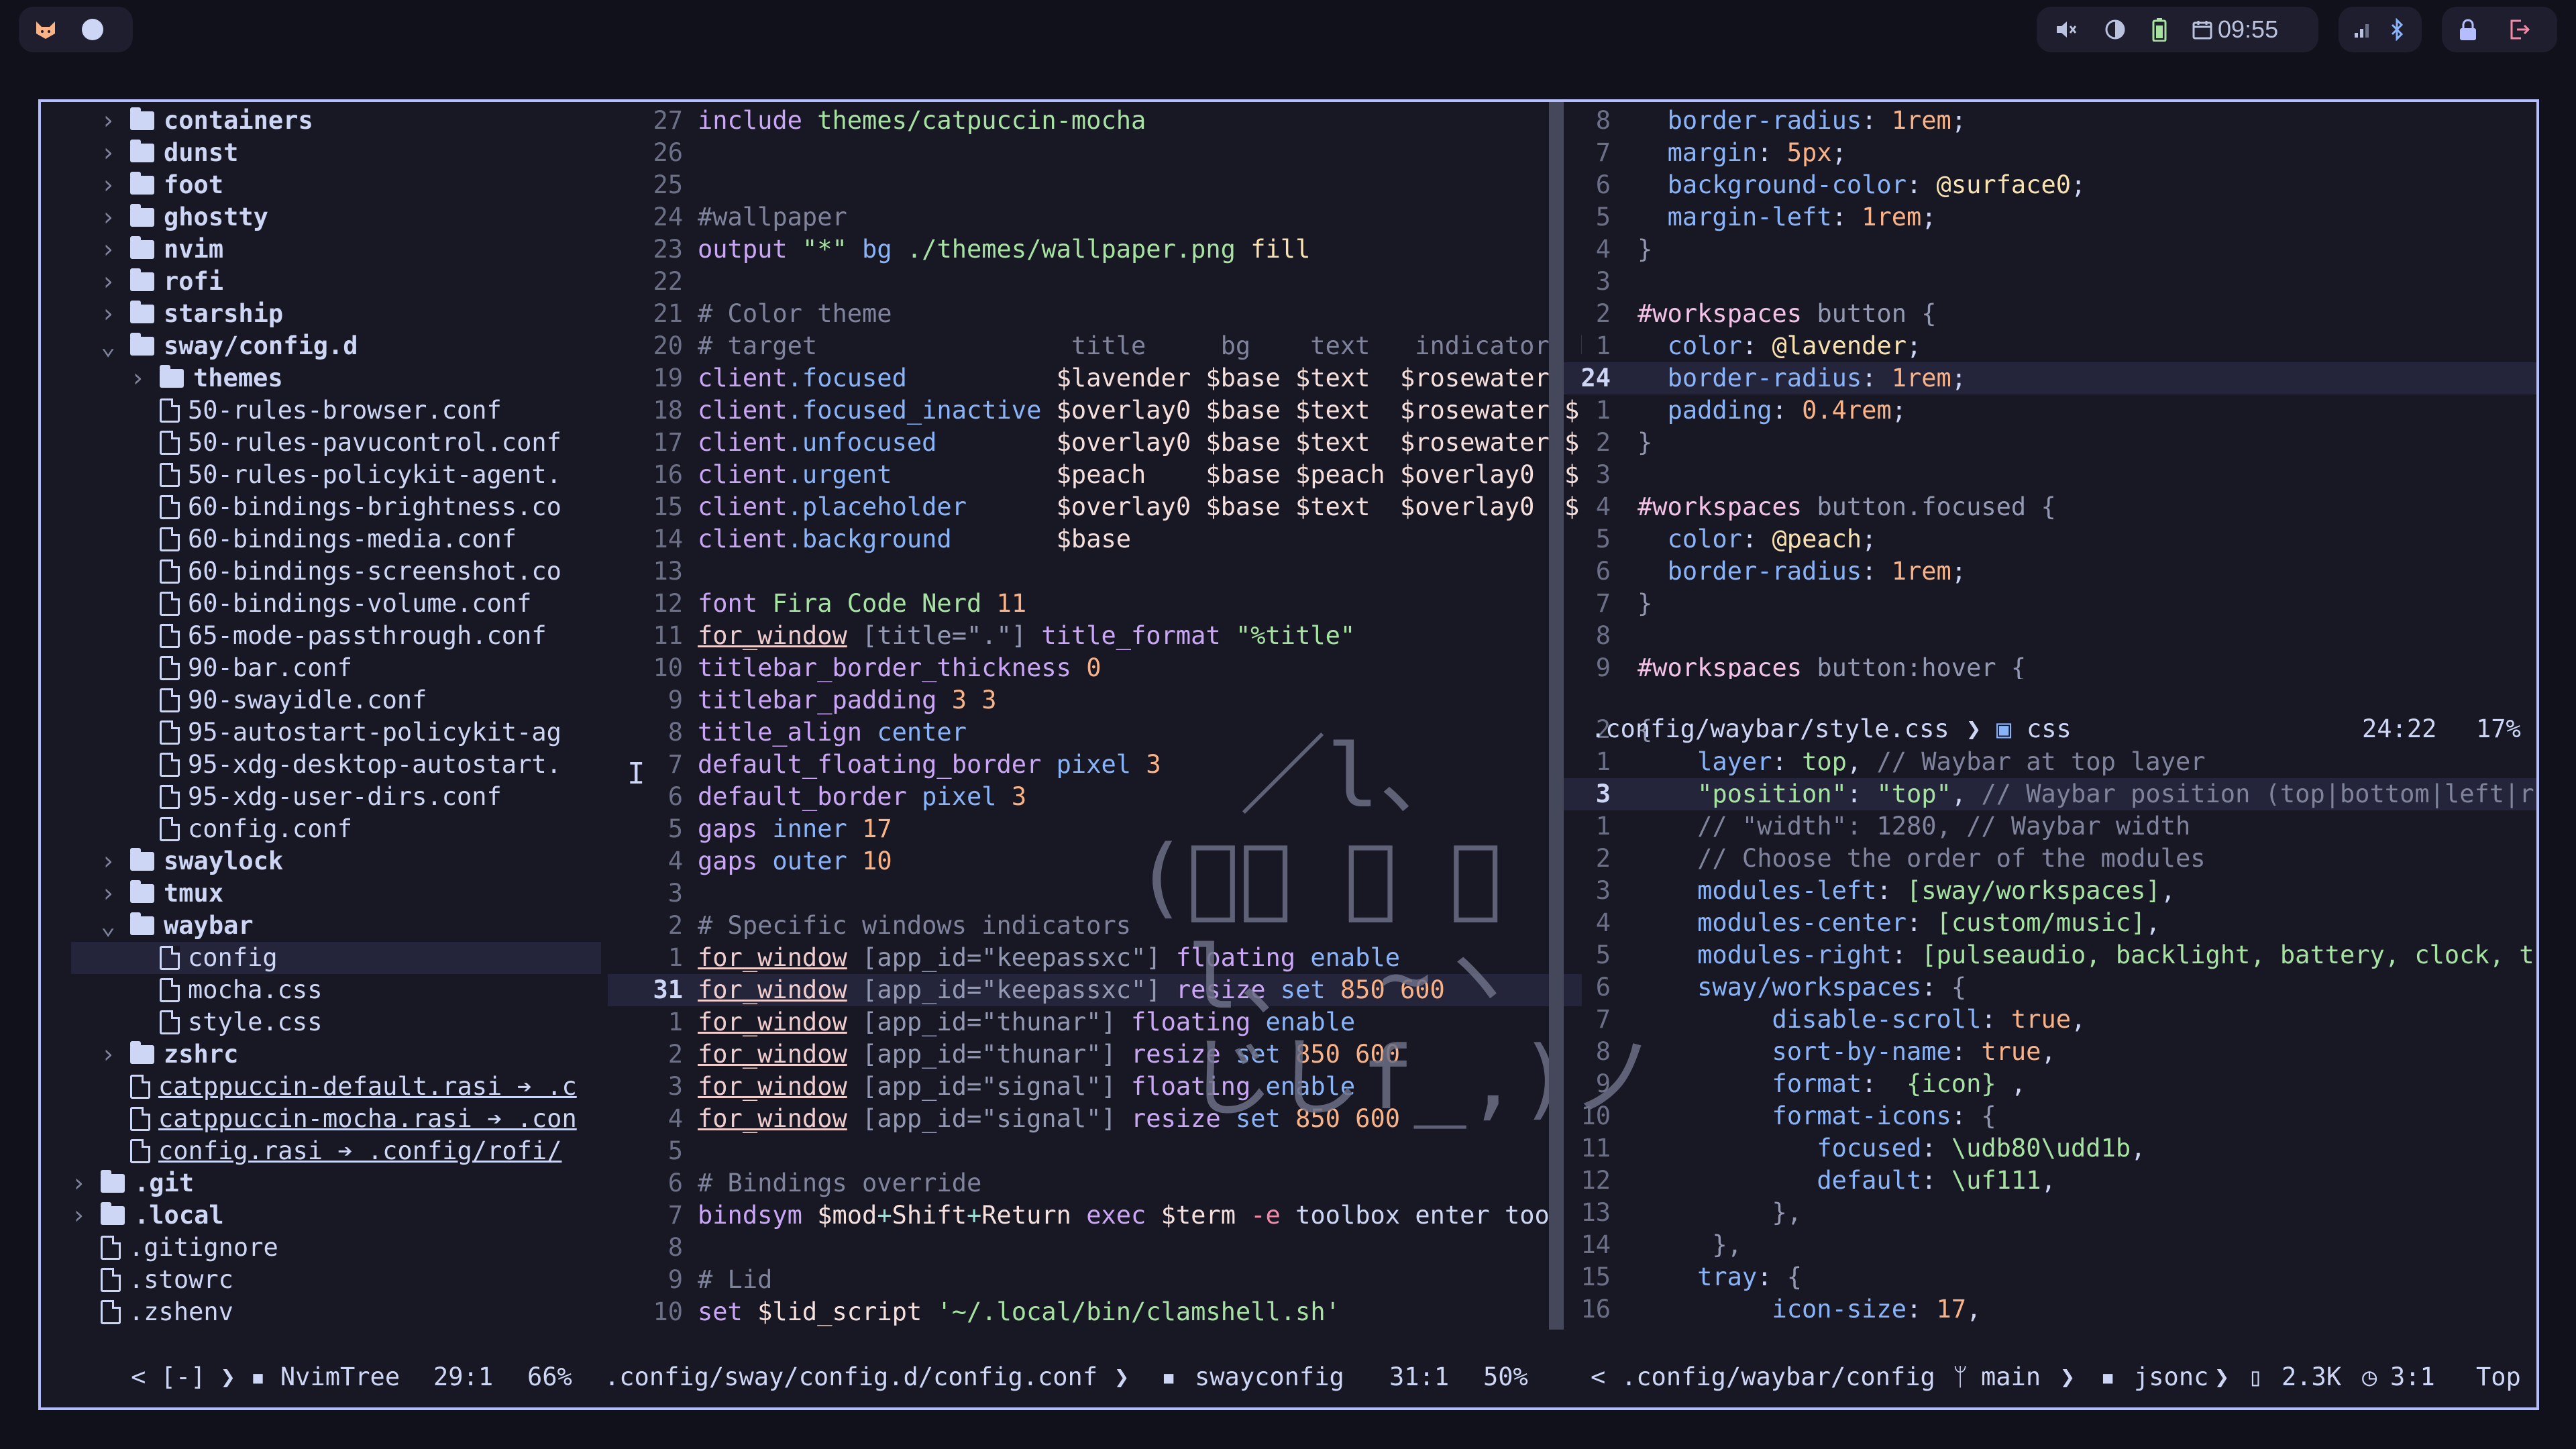  I want to click on vertical-split-divider, so click(1556, 716).